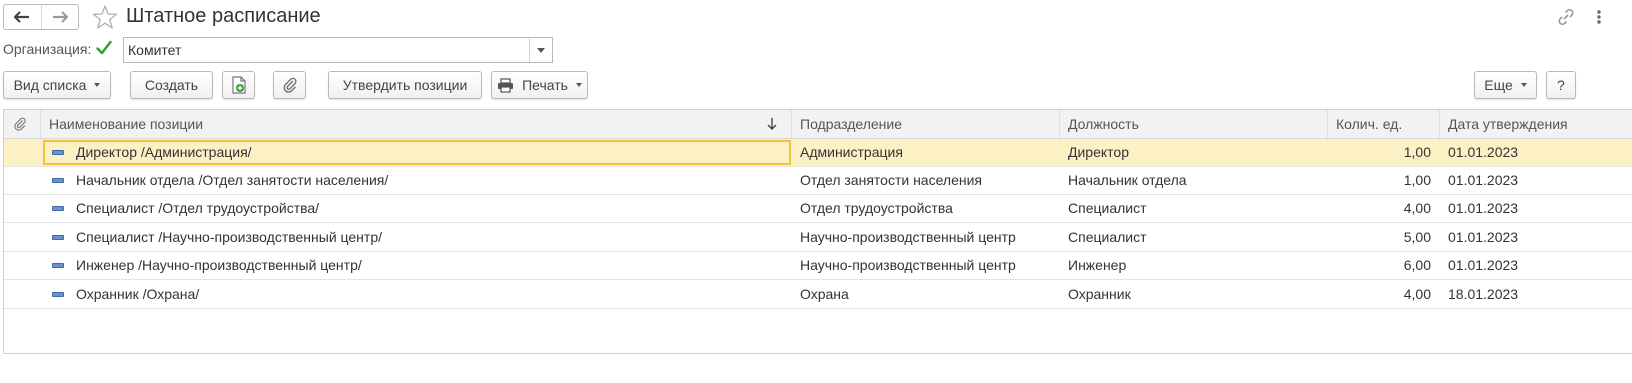  What do you see at coordinates (1417, 265) in the screenshot?
I see `cell-quantity: 6,00` at bounding box center [1417, 265].